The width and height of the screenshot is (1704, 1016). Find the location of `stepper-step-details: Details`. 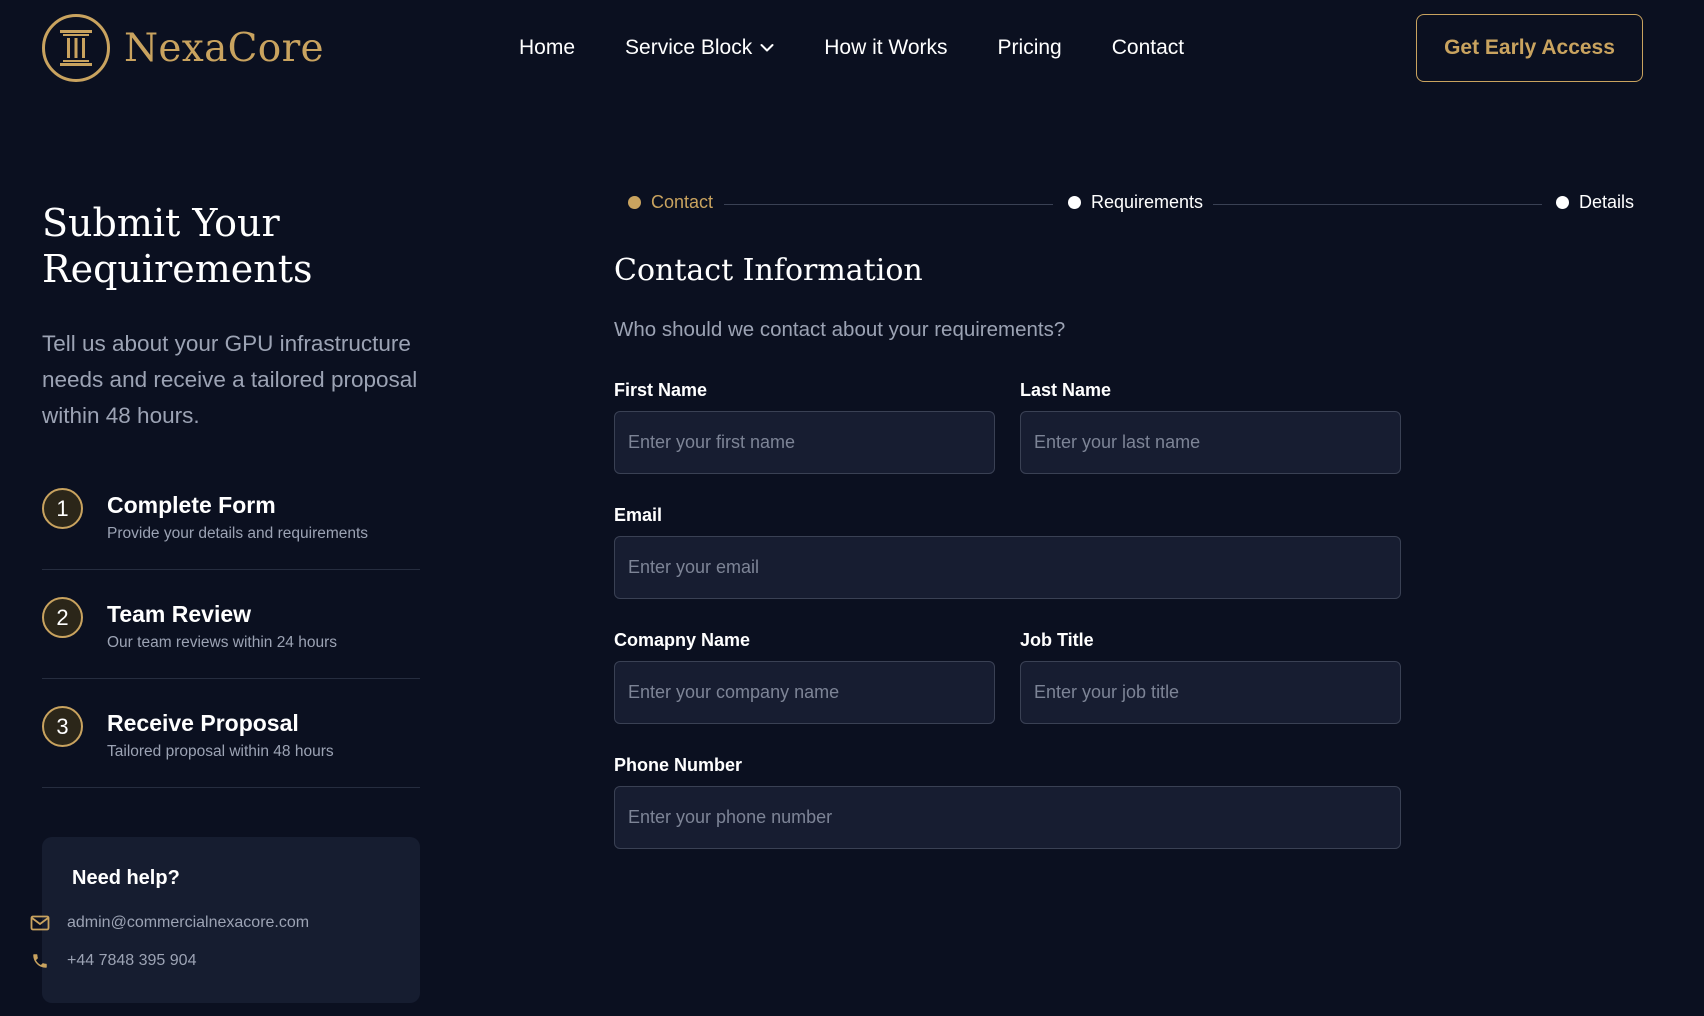

stepper-step-details: Details is located at coordinates (1595, 202).